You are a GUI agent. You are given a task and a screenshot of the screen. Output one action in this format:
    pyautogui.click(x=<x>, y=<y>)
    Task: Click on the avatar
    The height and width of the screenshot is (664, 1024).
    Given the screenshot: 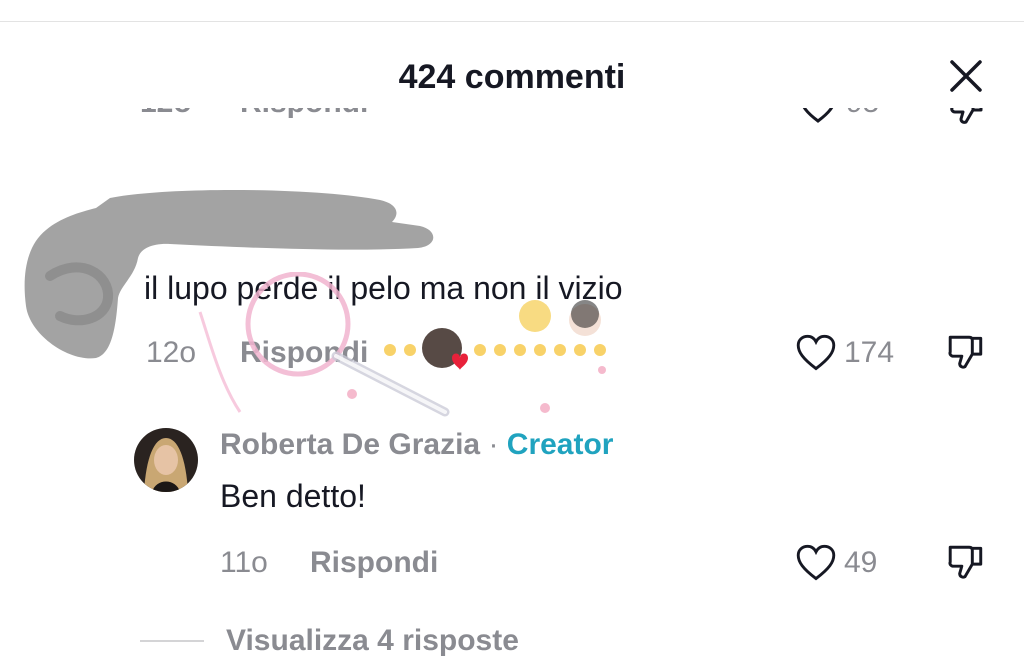 What is the action you would take?
    pyautogui.click(x=166, y=460)
    